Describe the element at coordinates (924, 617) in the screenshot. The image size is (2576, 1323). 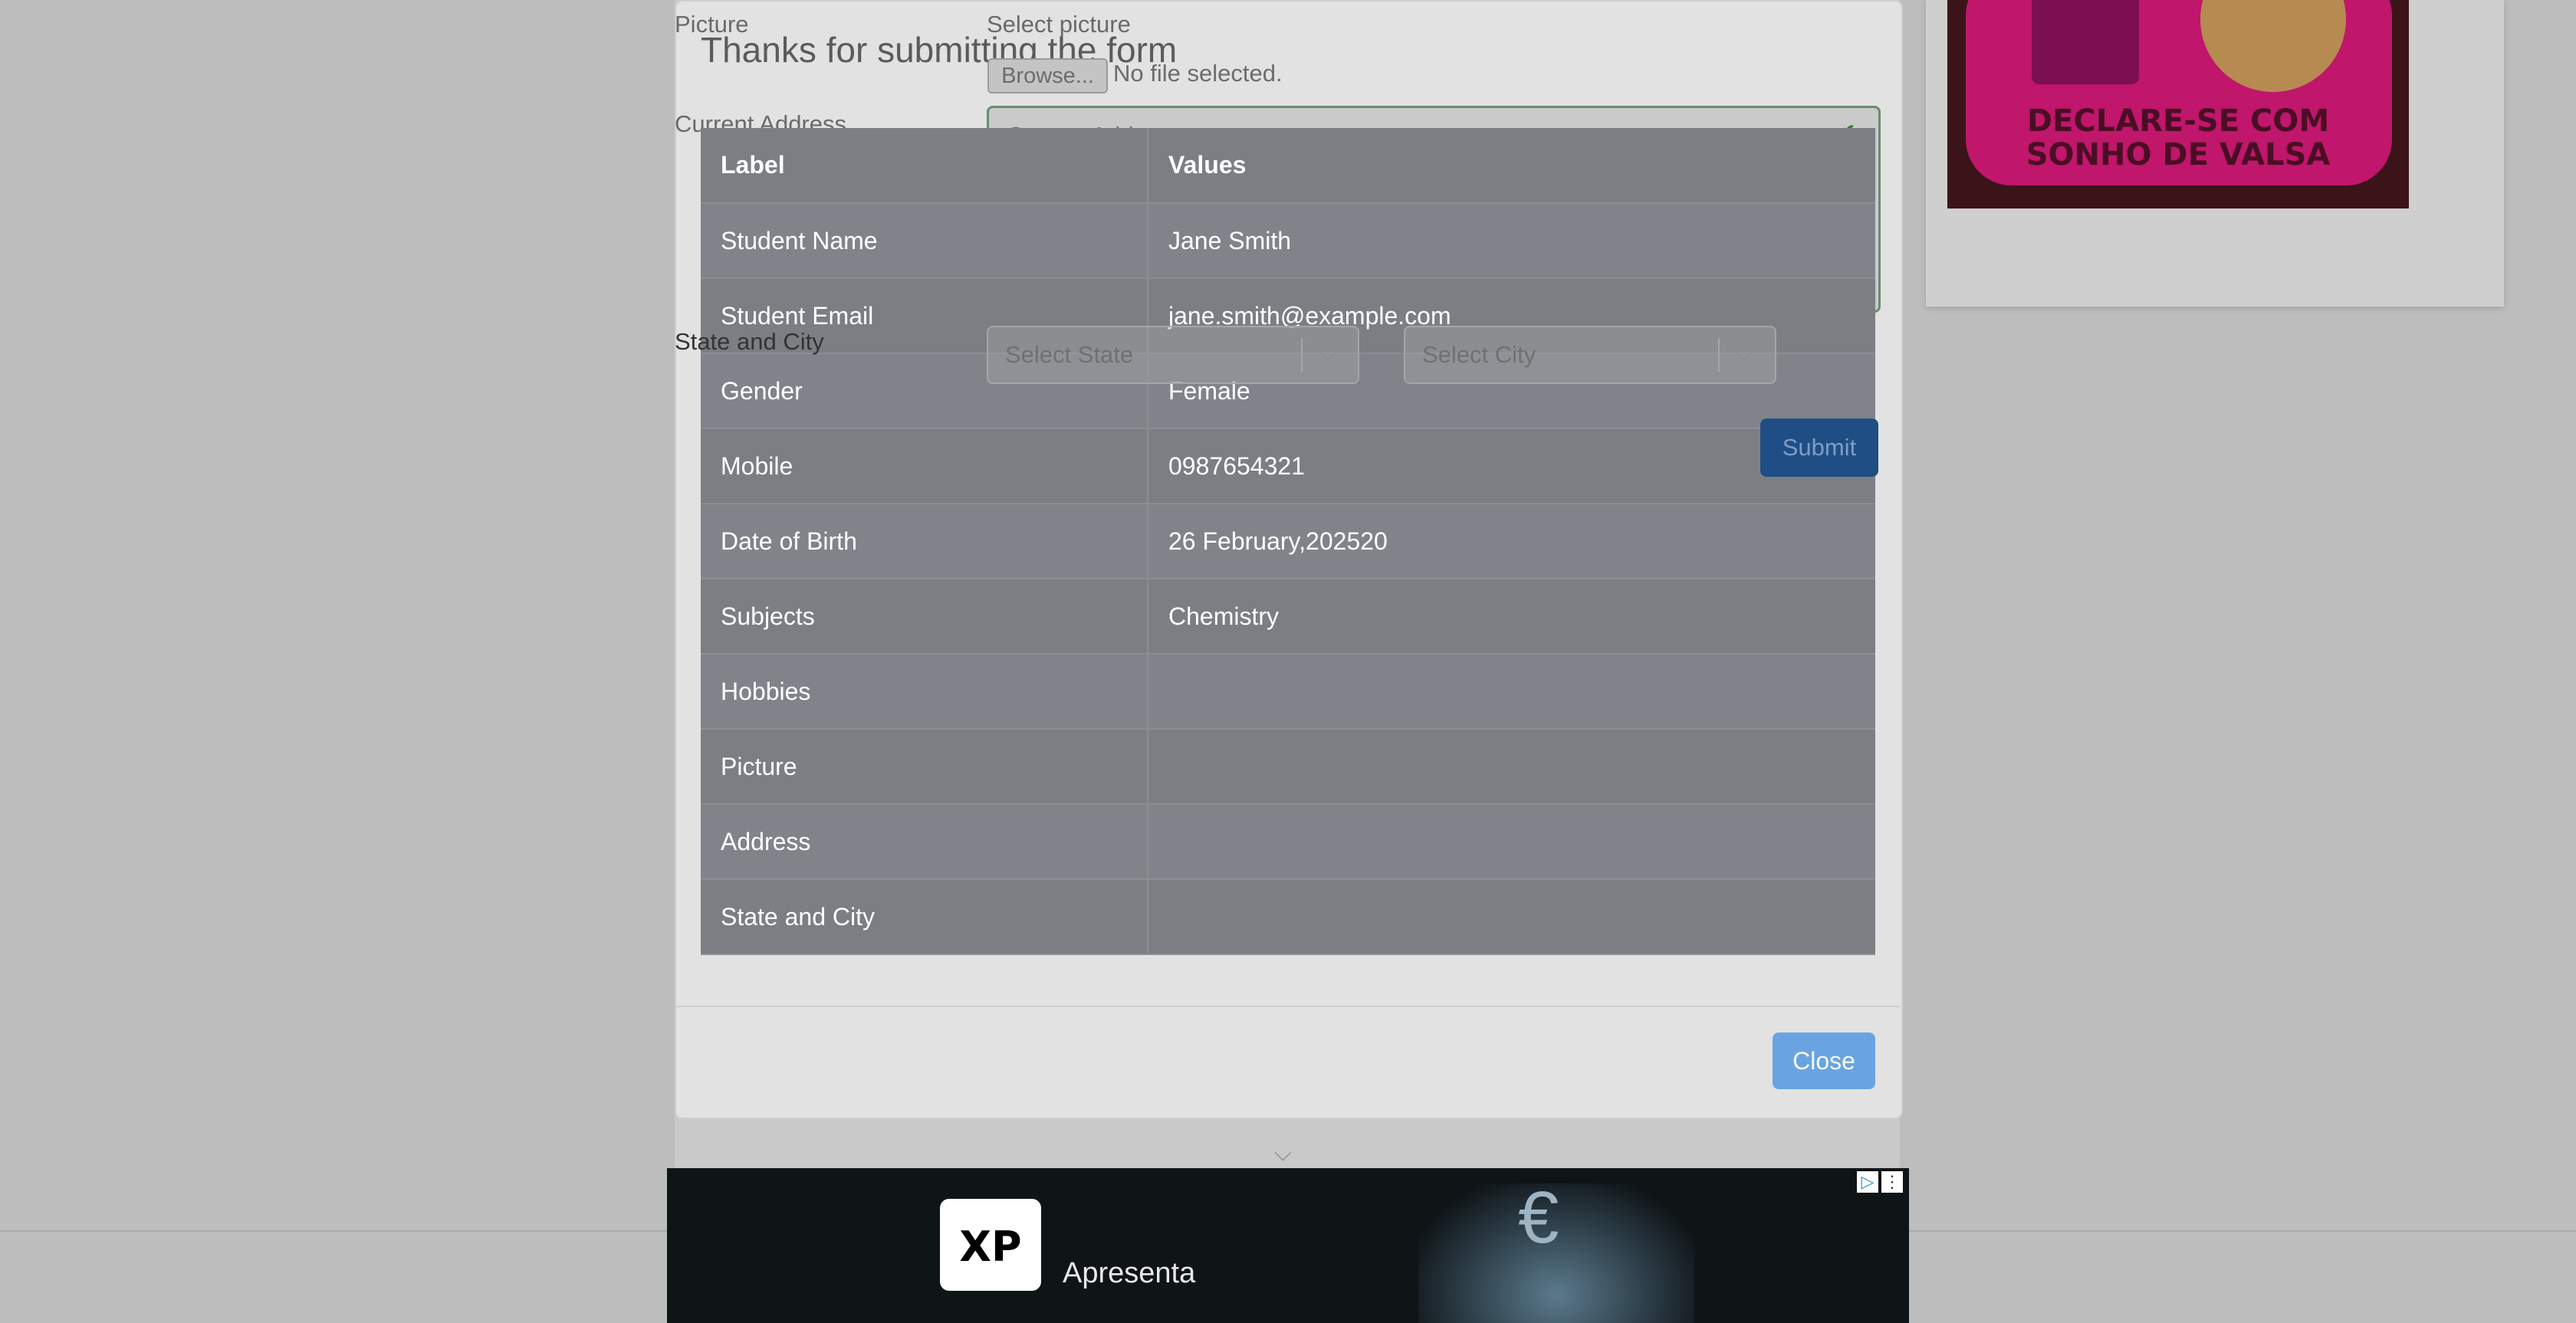
I see `row-label: Subjects` at that location.